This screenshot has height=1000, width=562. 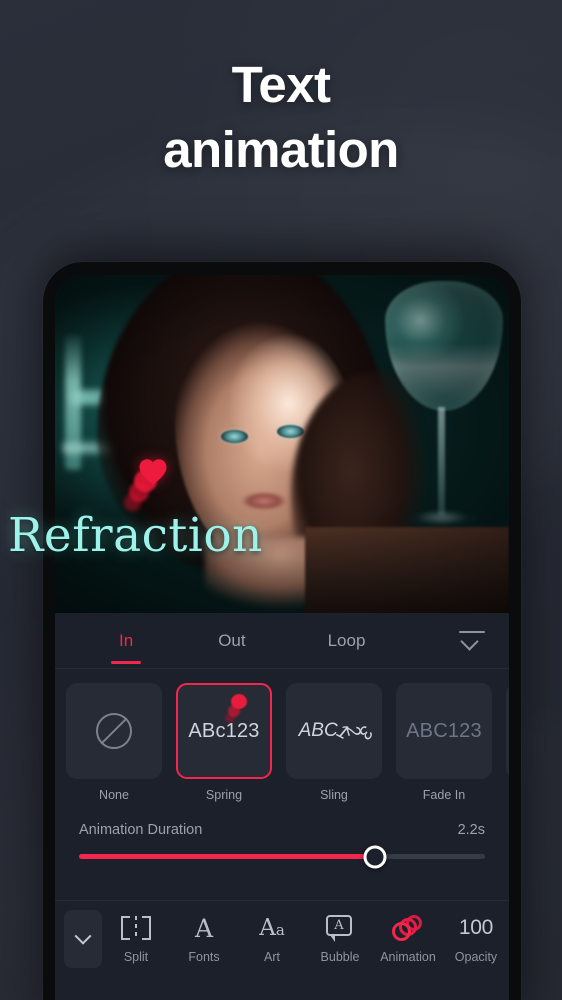 What do you see at coordinates (272, 957) in the screenshot?
I see `tool-label: Art` at bounding box center [272, 957].